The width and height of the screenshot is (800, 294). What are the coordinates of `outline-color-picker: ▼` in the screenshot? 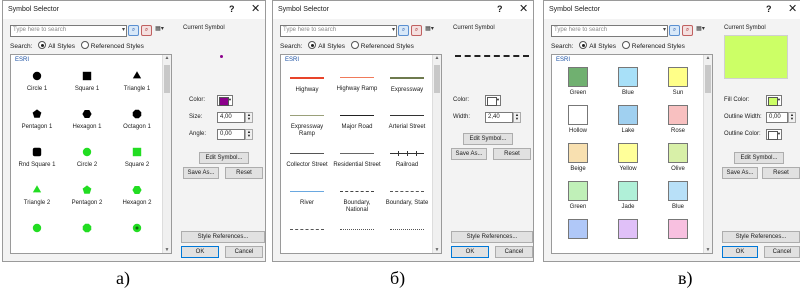 It's located at (774, 134).